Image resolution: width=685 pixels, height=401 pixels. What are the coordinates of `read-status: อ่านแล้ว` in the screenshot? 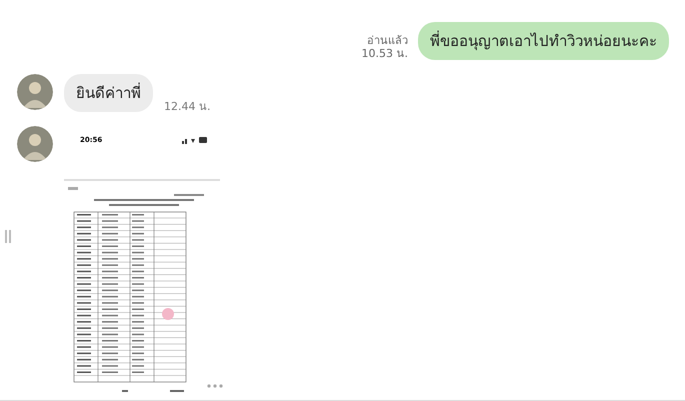 It's located at (387, 40).